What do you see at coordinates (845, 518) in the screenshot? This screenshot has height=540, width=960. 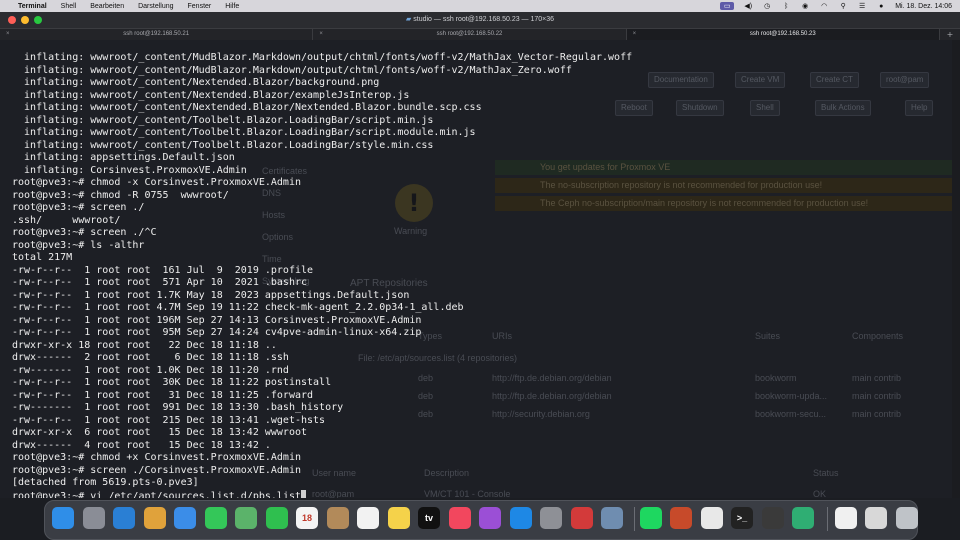 I see `document-icon` at bounding box center [845, 518].